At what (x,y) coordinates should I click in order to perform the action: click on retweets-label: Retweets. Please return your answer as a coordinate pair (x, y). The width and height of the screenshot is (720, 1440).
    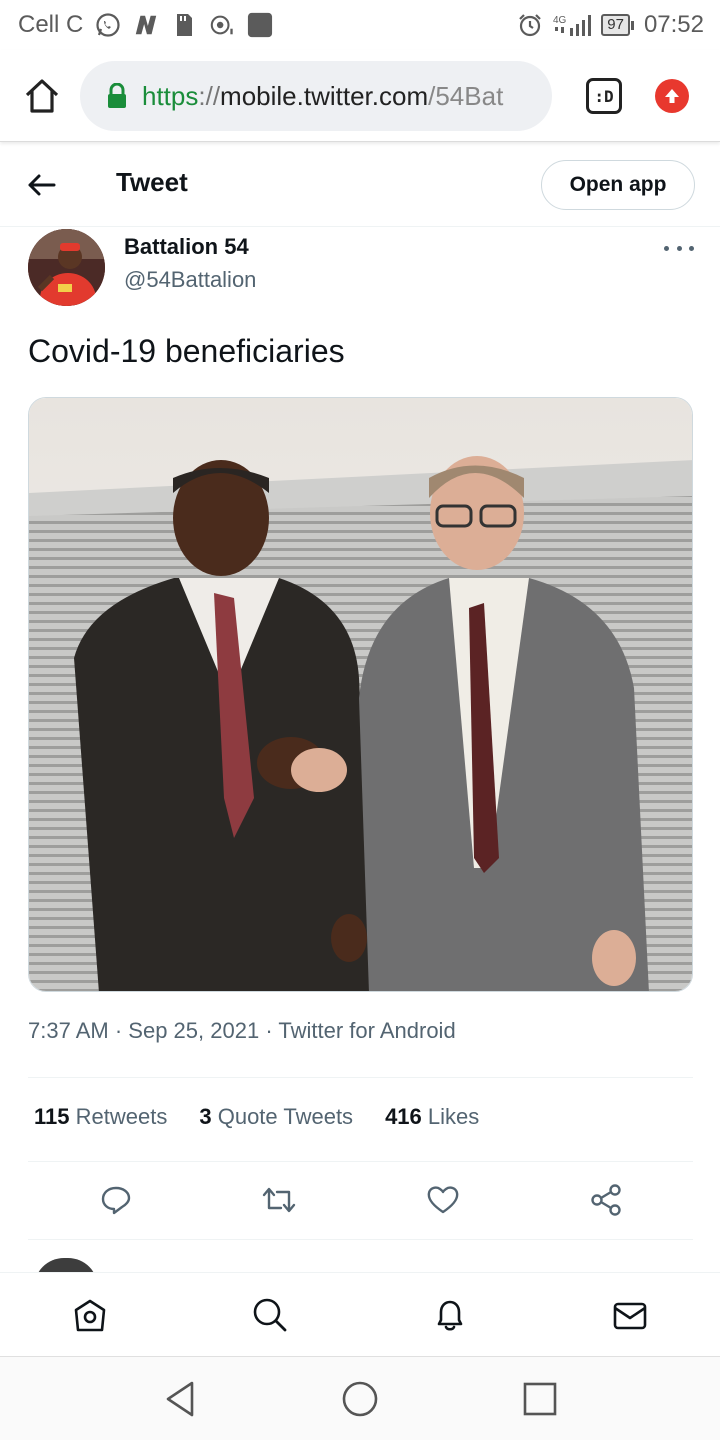
    Looking at the image, I should click on (121, 1116).